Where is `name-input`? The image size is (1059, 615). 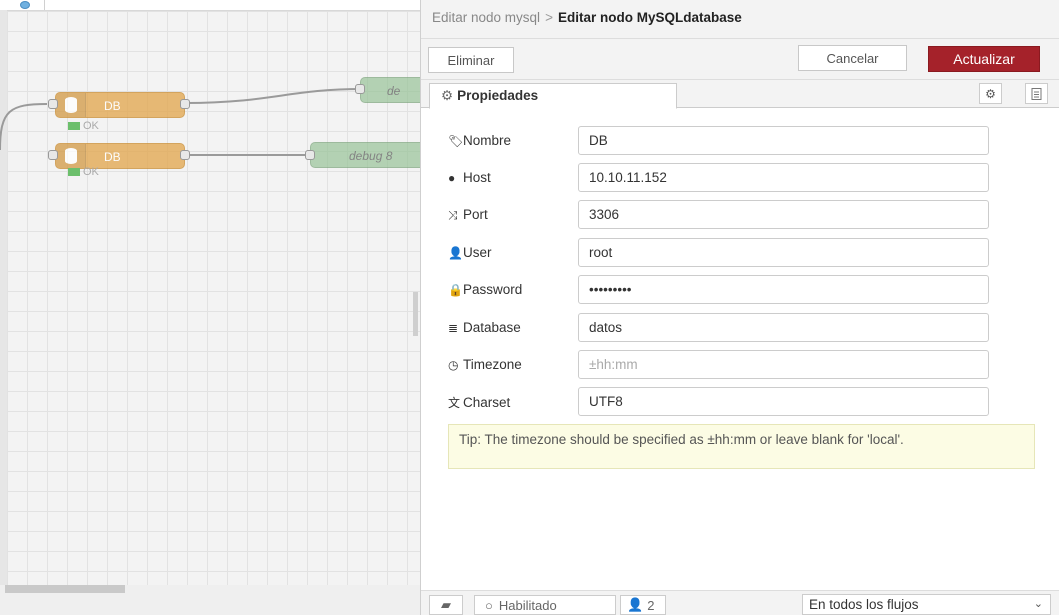 name-input is located at coordinates (783, 140).